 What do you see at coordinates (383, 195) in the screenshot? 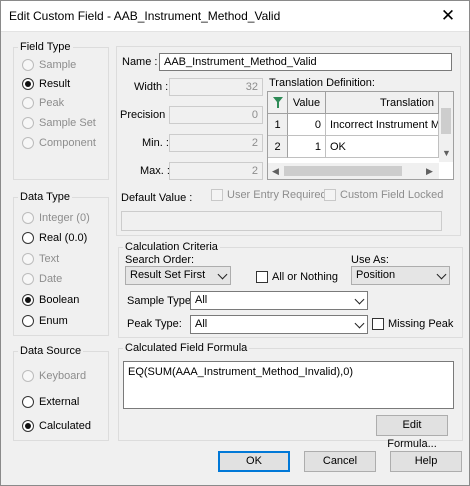
I see `custom-field-locked-checkbox: Custom Field Locked` at bounding box center [383, 195].